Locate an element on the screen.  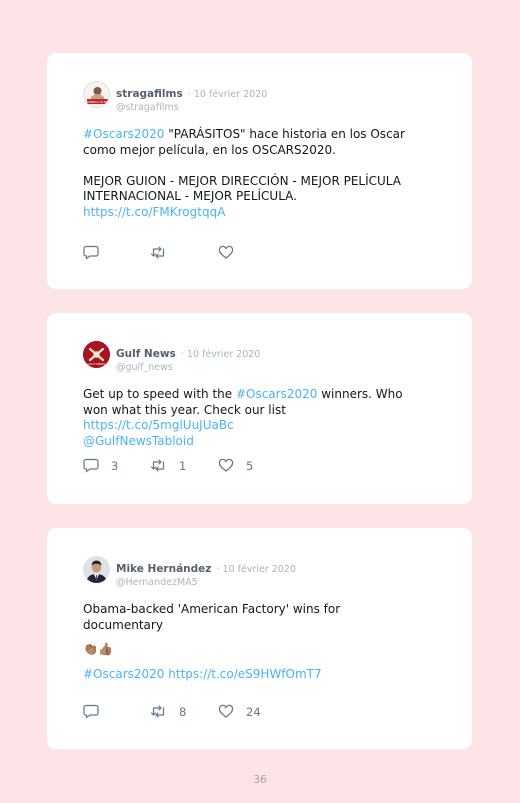
svg-text: STREGA FILMS is located at coordinates (98, 102).